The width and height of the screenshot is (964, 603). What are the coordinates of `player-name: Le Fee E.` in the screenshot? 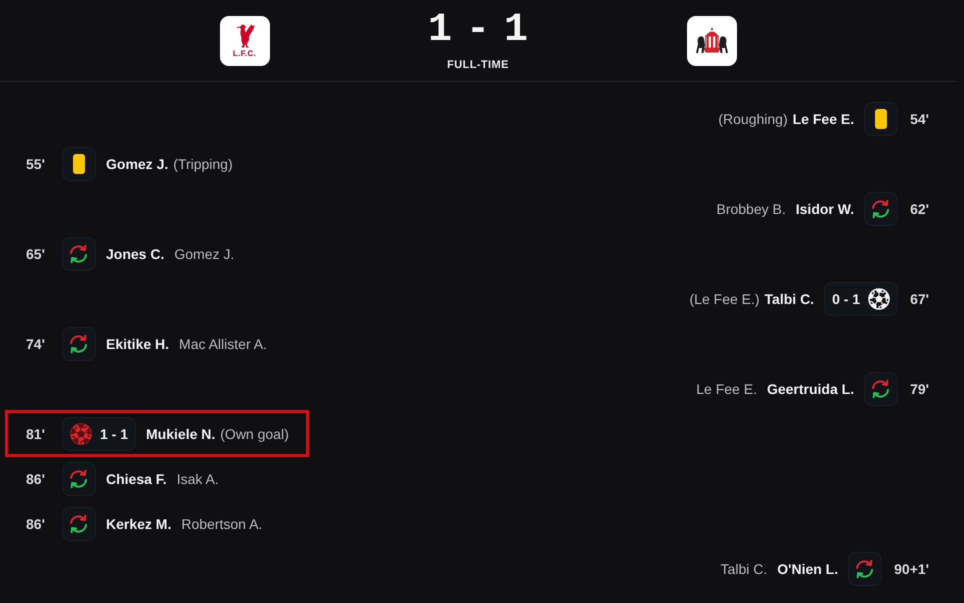 It's located at (823, 118).